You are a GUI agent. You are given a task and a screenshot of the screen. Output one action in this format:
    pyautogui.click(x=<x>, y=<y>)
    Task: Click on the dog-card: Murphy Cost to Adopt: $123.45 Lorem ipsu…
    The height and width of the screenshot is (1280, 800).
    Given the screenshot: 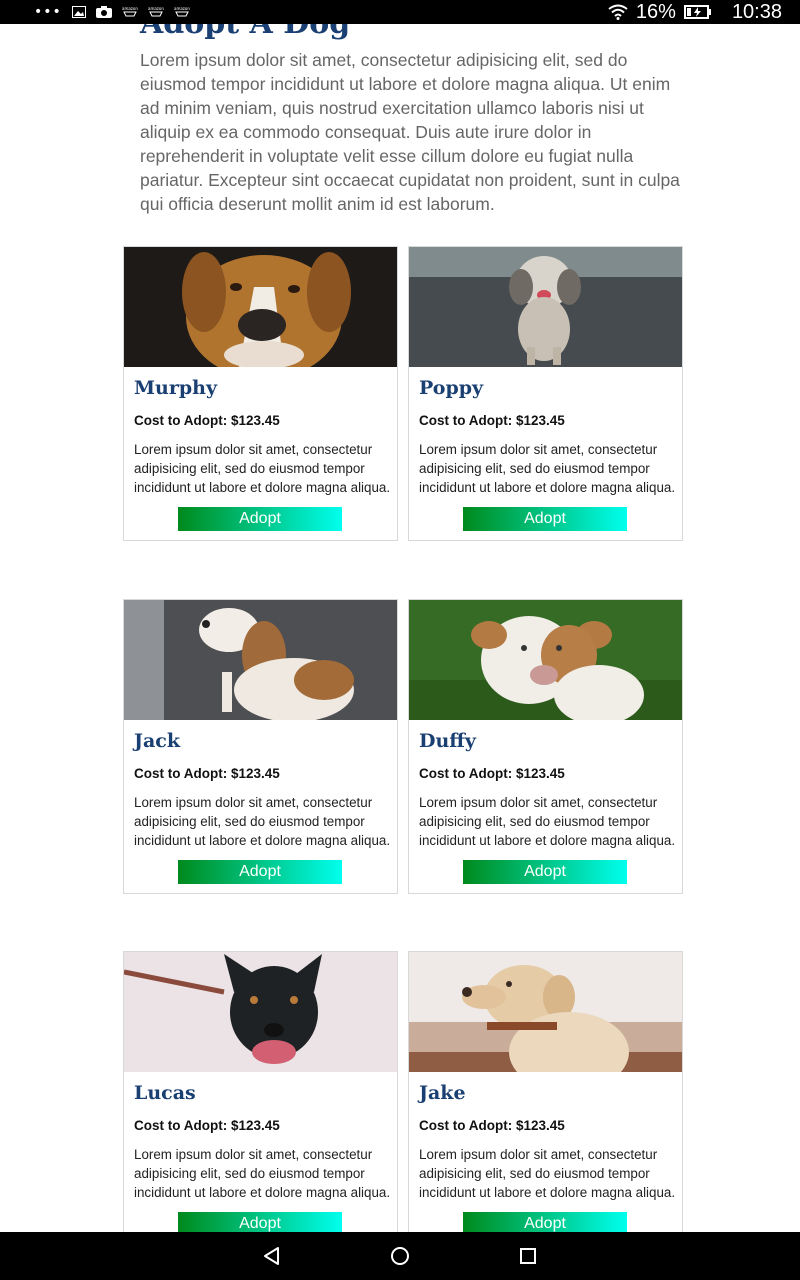 What is the action you would take?
    pyautogui.click(x=260, y=393)
    